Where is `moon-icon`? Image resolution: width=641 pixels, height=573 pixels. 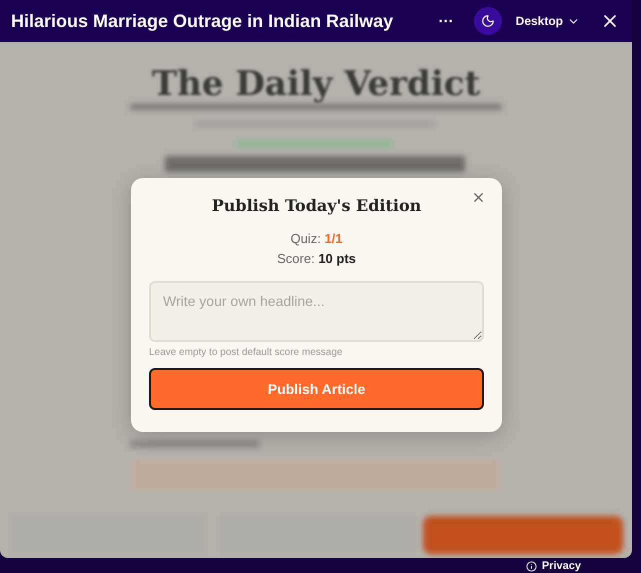 moon-icon is located at coordinates (487, 21).